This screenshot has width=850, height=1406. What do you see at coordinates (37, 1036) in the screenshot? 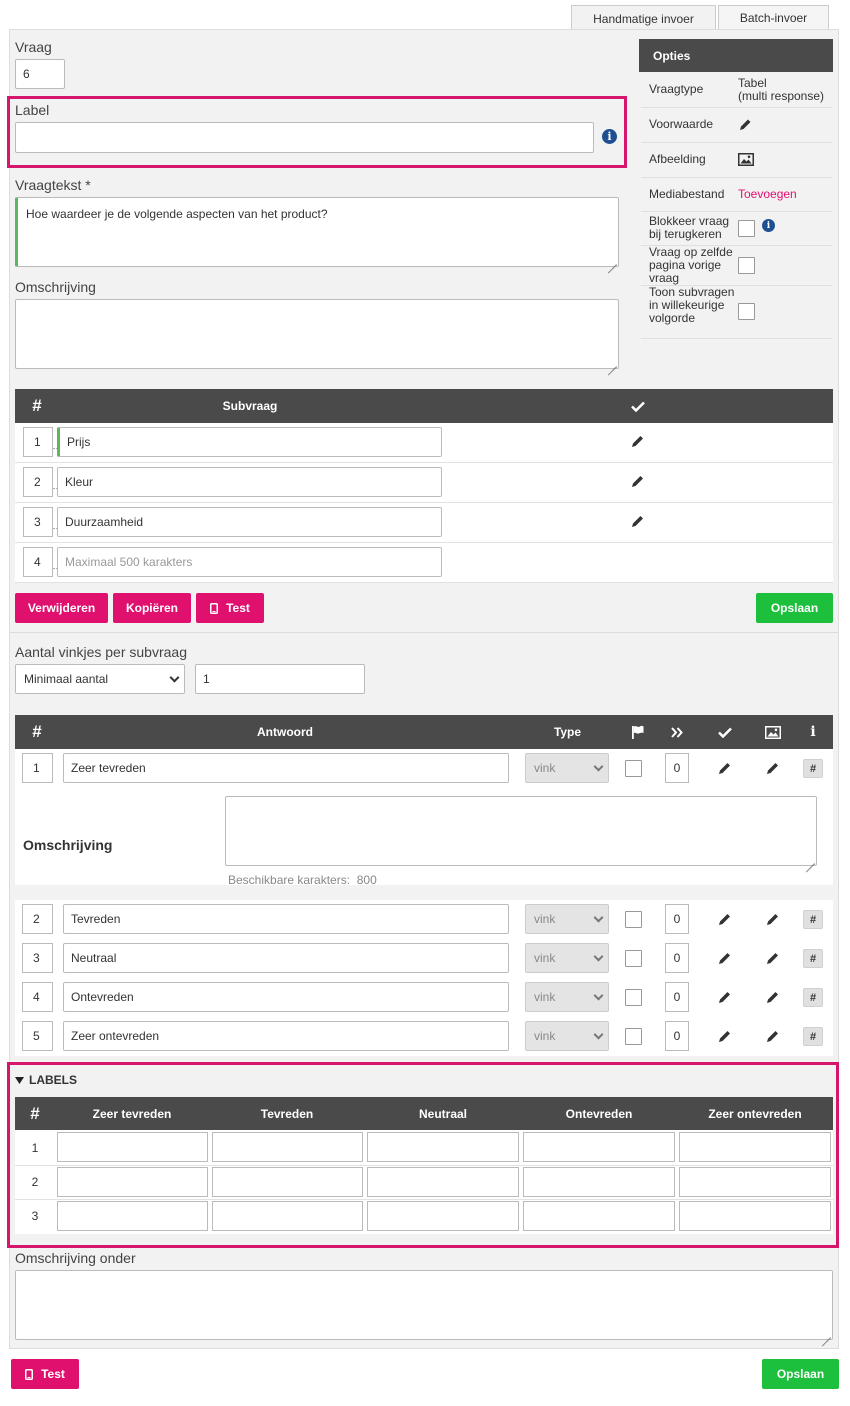
I see `answer-number: 5` at bounding box center [37, 1036].